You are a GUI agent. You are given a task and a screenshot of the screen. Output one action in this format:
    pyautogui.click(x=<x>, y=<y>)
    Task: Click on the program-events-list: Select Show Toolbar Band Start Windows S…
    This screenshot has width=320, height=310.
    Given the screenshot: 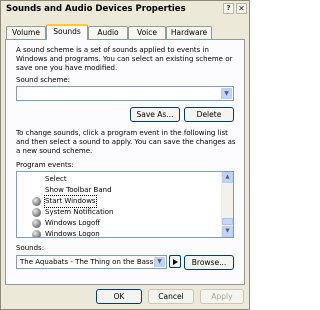 What is the action you would take?
    pyautogui.click(x=125, y=204)
    